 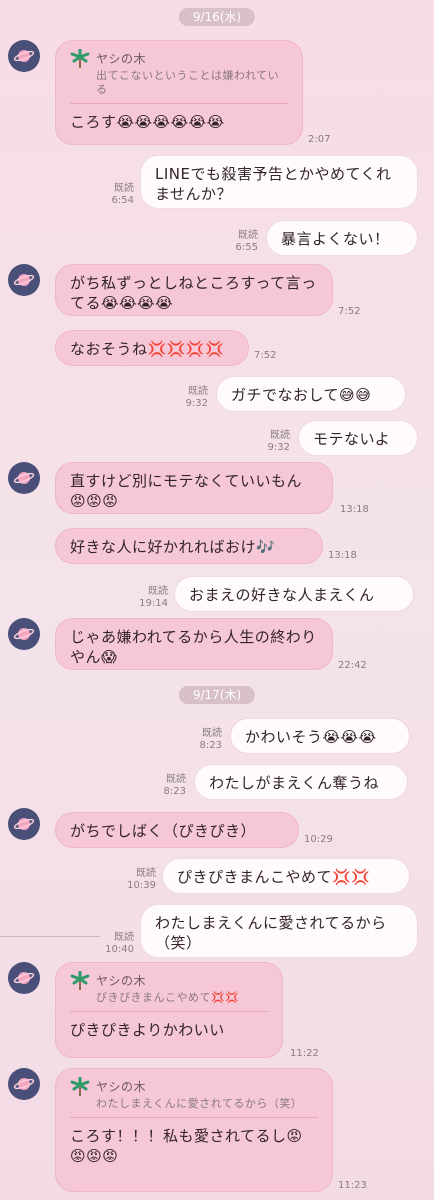 I want to click on message-text: がちでしばく（ぴきぴき）, so click(x=163, y=831).